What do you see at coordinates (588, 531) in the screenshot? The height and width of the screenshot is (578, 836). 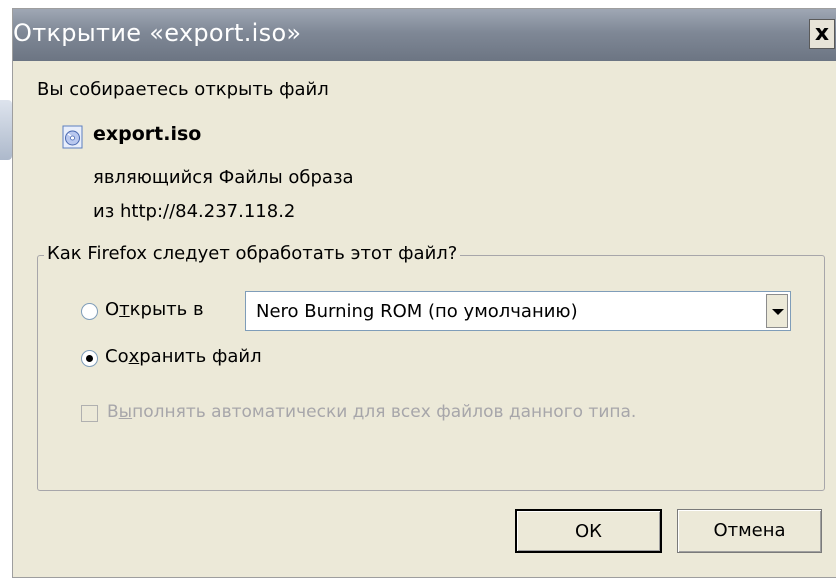 I see `ok-button: ОК` at bounding box center [588, 531].